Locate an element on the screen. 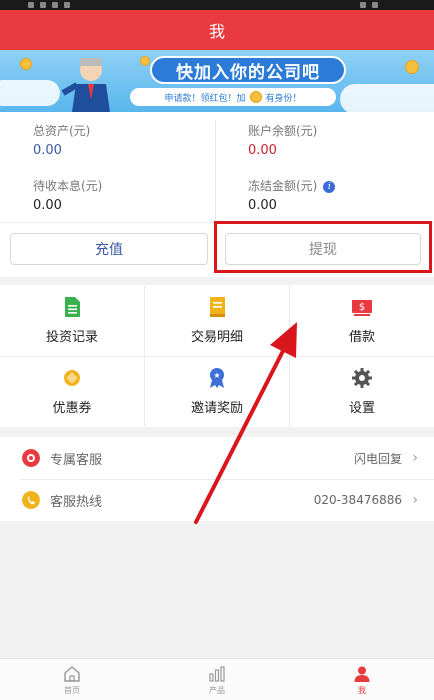 The height and width of the screenshot is (700, 434). stat-label: 冻结金额(元) i is located at coordinates (292, 185).